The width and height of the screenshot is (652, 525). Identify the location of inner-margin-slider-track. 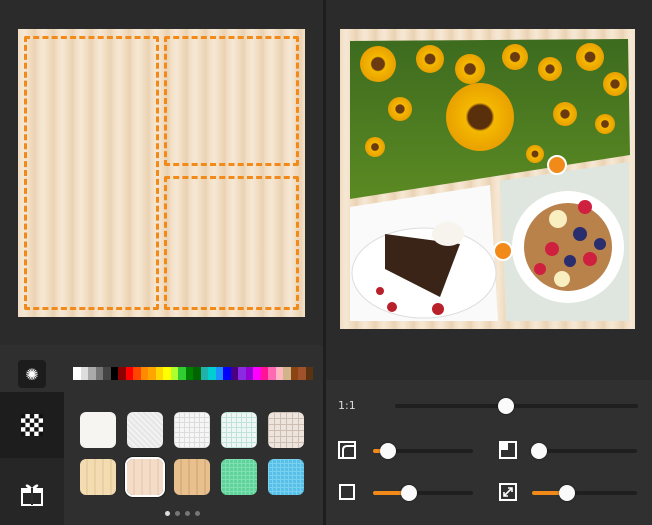
(584, 451).